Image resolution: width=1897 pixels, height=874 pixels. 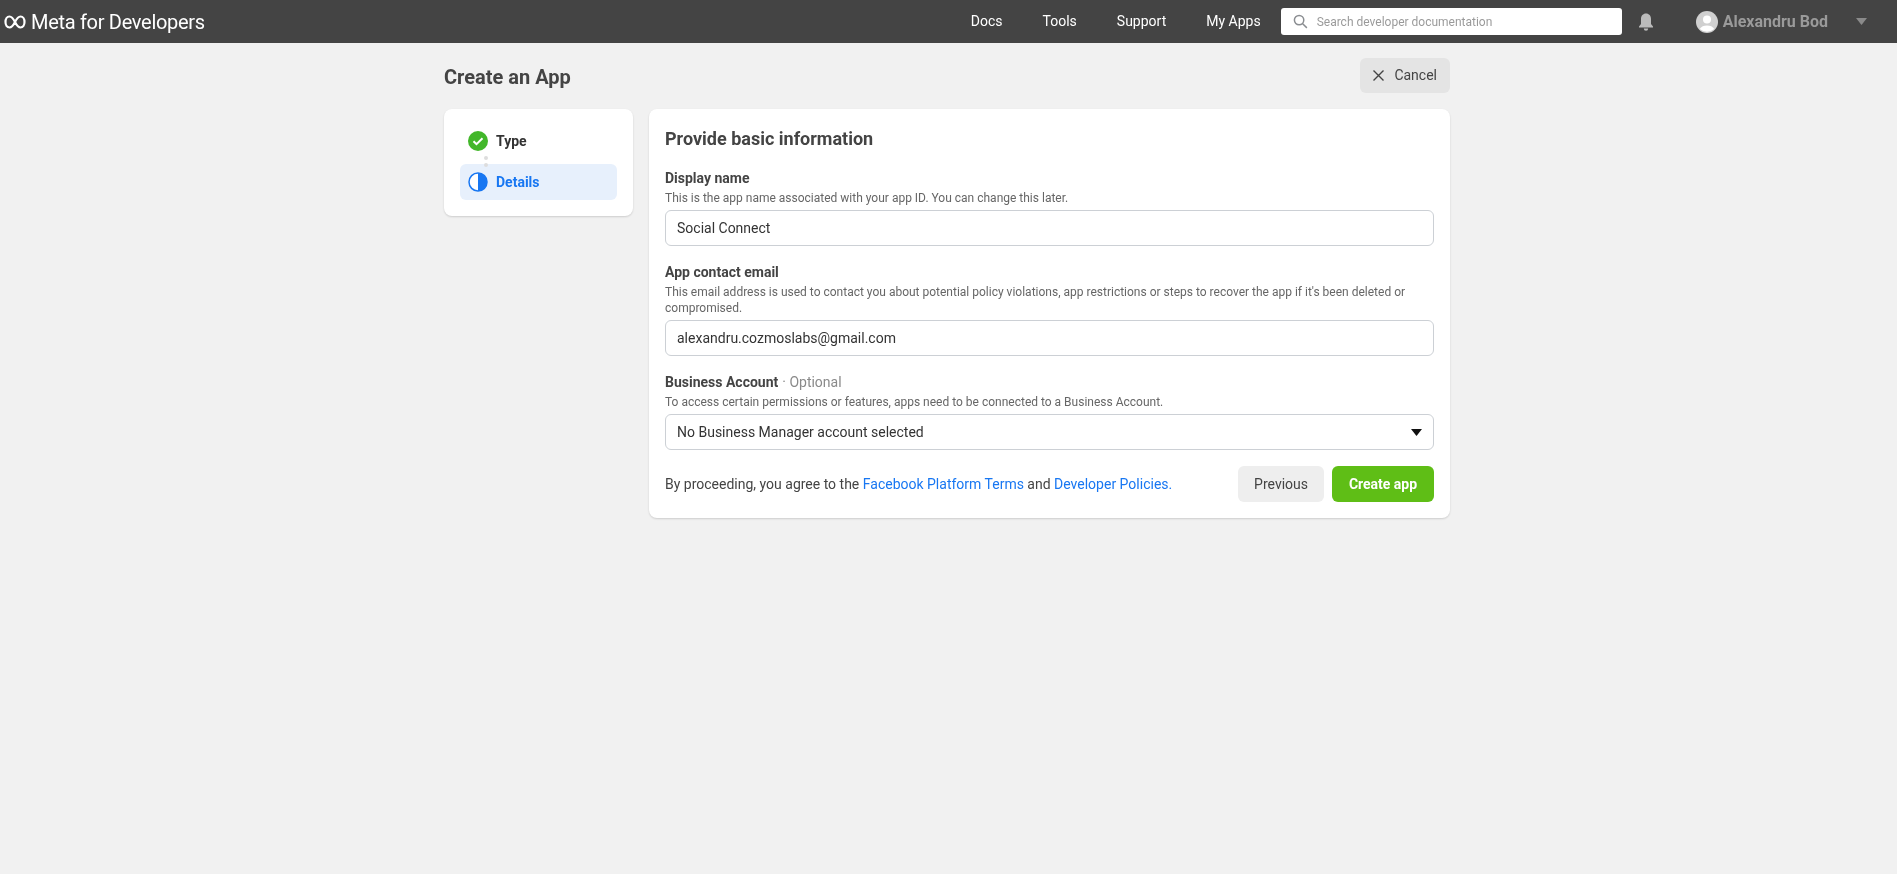 What do you see at coordinates (118, 21) in the screenshot?
I see `site-logo: Meta for Developers` at bounding box center [118, 21].